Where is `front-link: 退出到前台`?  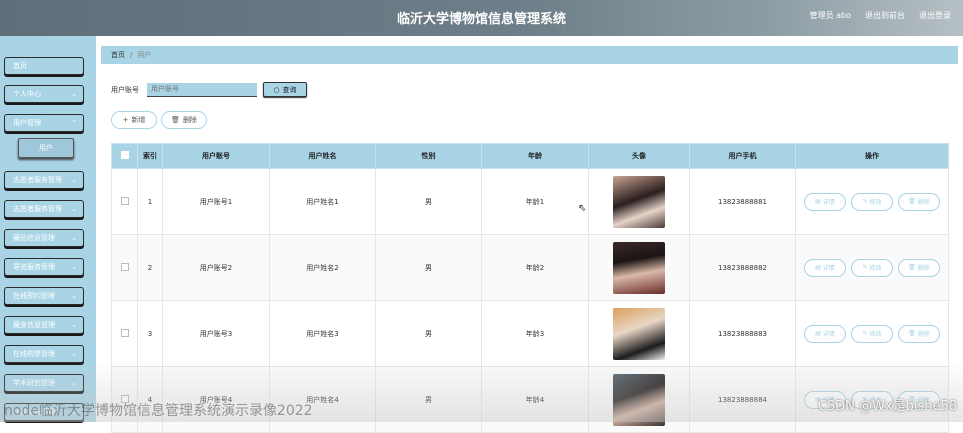
front-link: 退出到前台 is located at coordinates (885, 15).